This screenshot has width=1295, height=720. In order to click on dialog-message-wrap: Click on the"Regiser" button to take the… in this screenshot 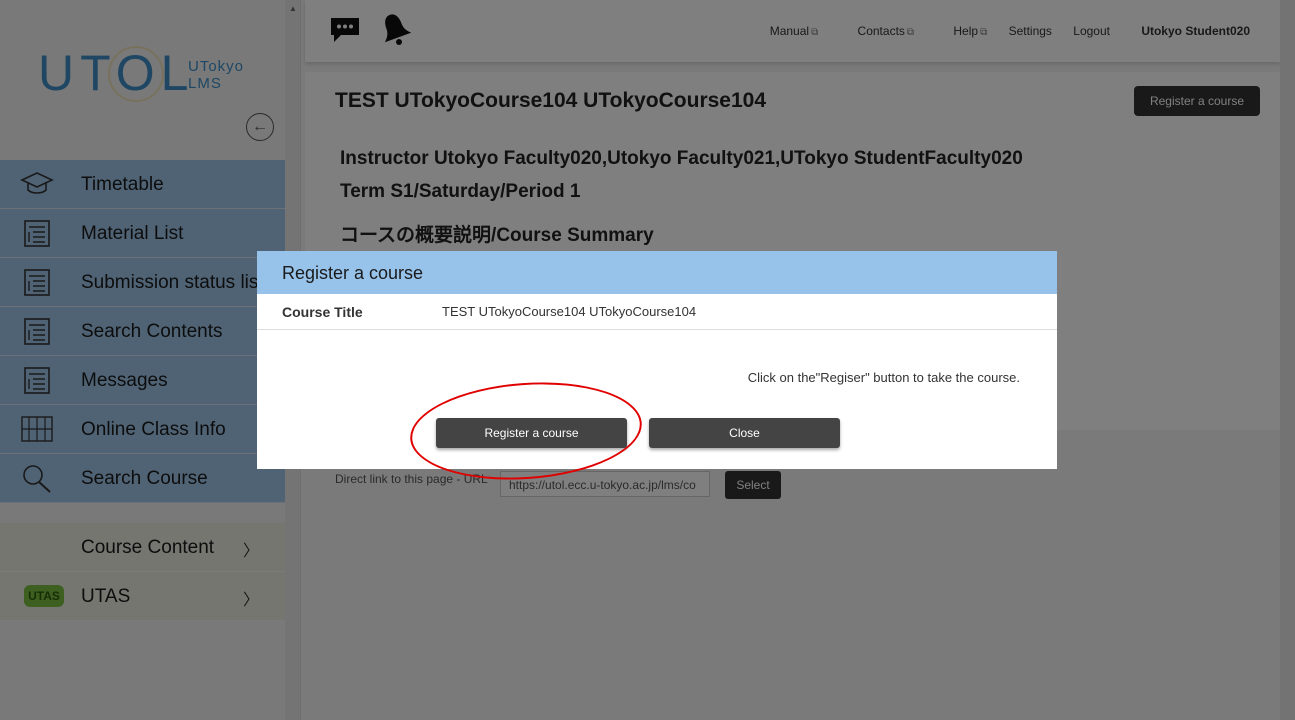, I will do `click(638, 377)`.